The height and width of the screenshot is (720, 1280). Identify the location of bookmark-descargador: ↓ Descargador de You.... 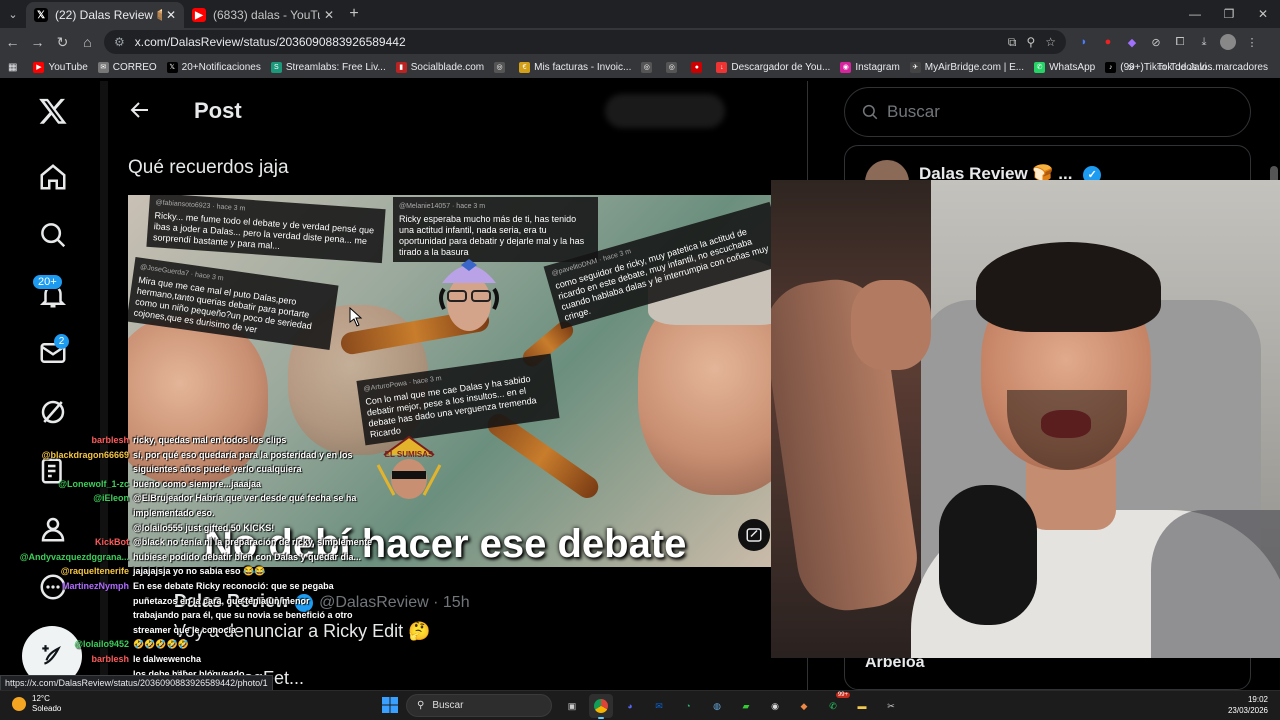
(773, 67).